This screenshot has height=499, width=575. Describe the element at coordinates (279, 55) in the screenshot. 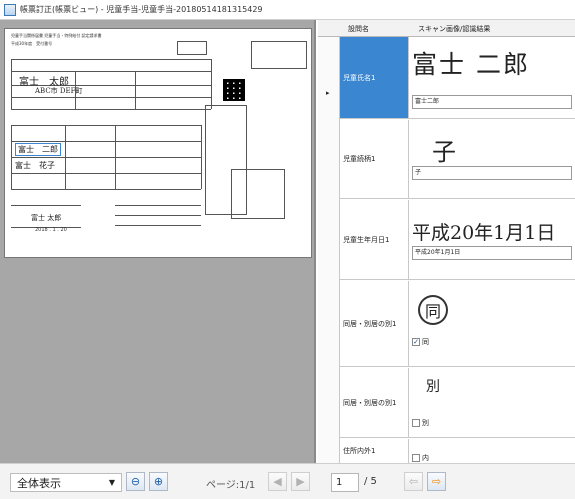

I see `doc-receipt-stamp` at that location.